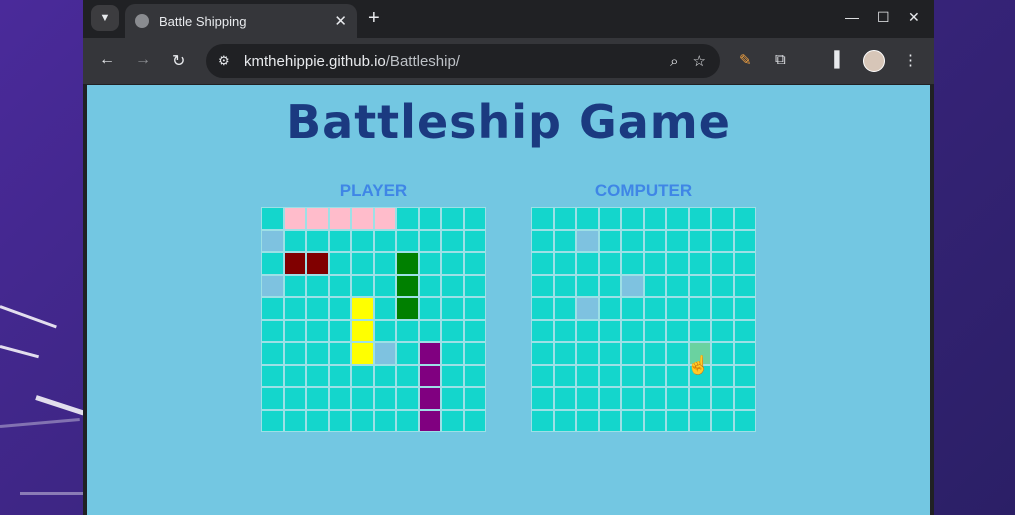 The image size is (1015, 515). What do you see at coordinates (457, 61) in the screenshot?
I see `url-text: kmthehippie.github.io/Battleship/` at bounding box center [457, 61].